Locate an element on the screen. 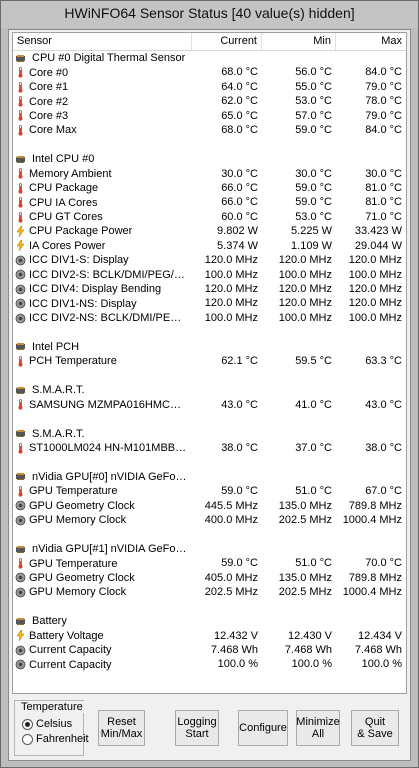 The width and height of the screenshot is (419, 768). sensor-group-row: Intel CPU #0 is located at coordinates (209, 159).